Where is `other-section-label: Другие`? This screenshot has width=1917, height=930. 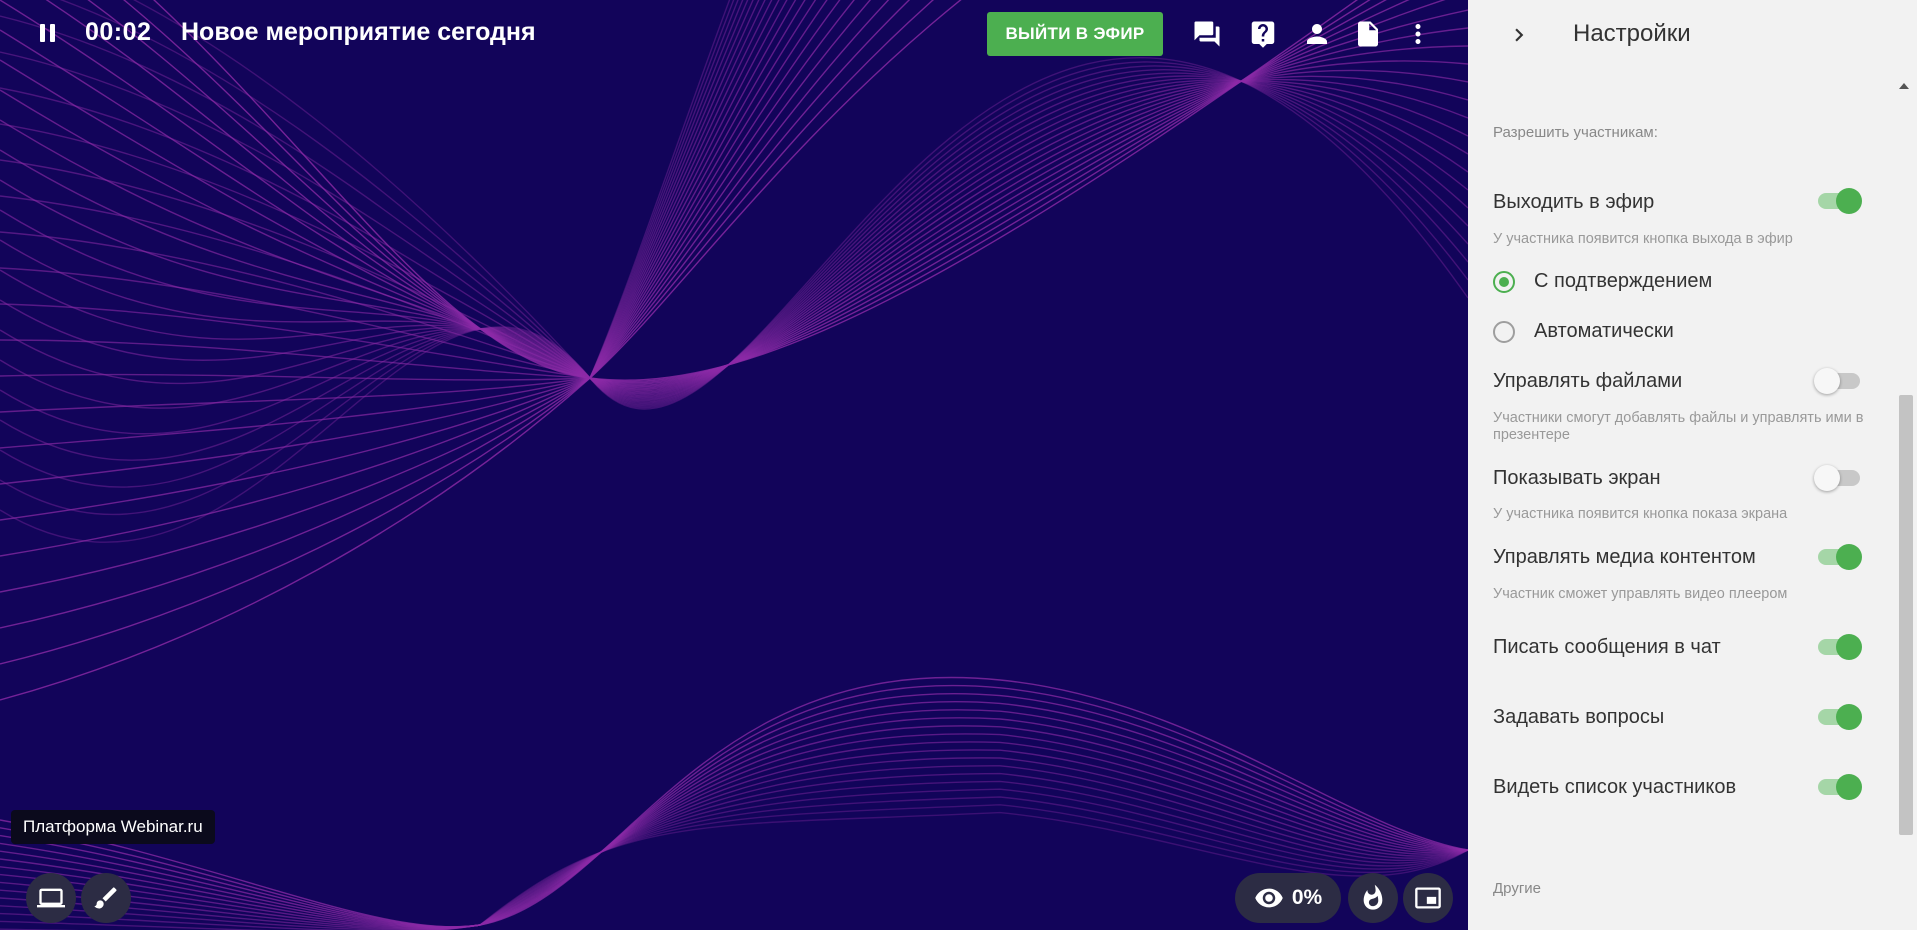 other-section-label: Другие is located at coordinates (1517, 888).